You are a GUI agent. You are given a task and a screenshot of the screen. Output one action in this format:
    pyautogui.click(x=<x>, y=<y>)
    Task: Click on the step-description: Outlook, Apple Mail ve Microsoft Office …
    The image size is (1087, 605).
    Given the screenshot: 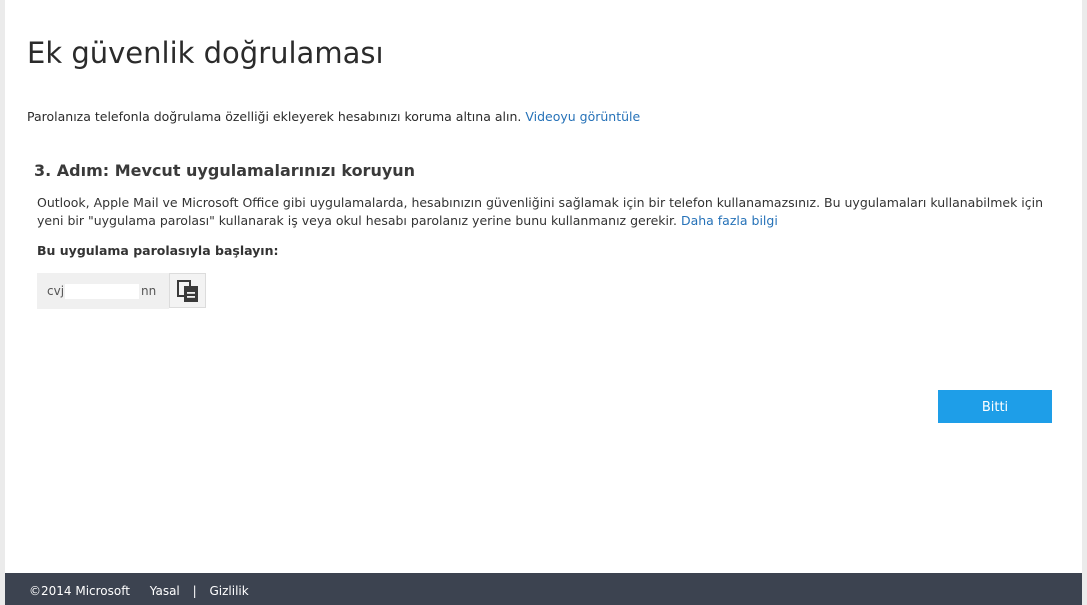 What is the action you would take?
    pyautogui.click(x=544, y=212)
    